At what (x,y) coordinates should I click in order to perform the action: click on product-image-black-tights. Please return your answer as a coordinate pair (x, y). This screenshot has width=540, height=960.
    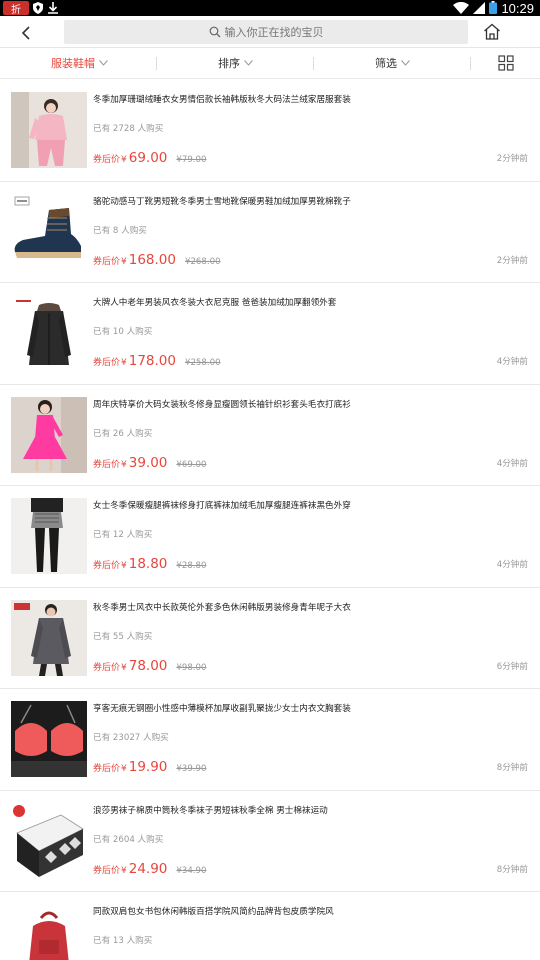
    Looking at the image, I should click on (49, 536).